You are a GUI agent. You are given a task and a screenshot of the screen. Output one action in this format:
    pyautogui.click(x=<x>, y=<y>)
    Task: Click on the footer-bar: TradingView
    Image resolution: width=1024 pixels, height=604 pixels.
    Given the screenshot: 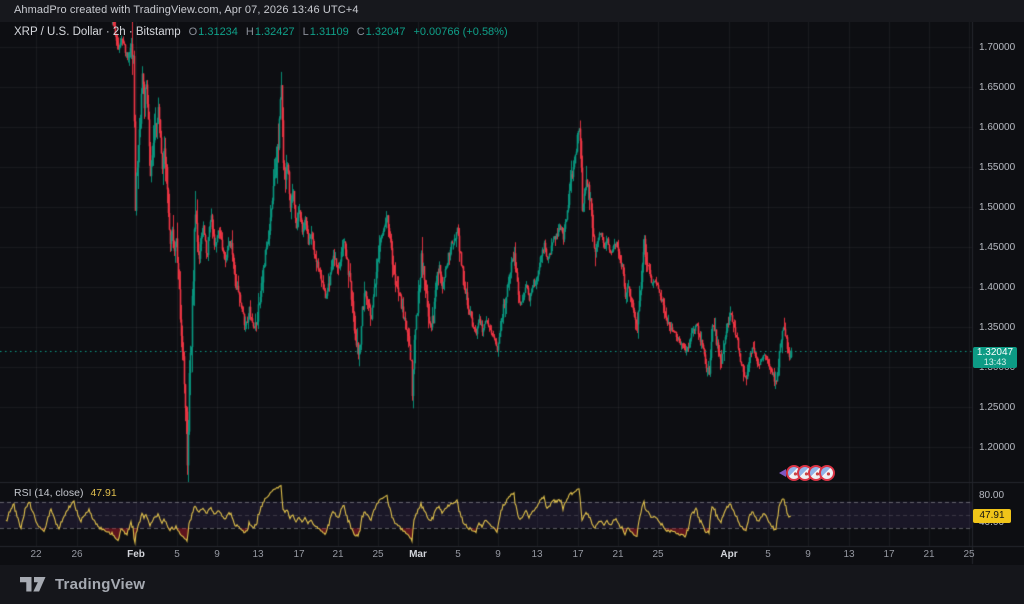 What is the action you would take?
    pyautogui.click(x=512, y=584)
    